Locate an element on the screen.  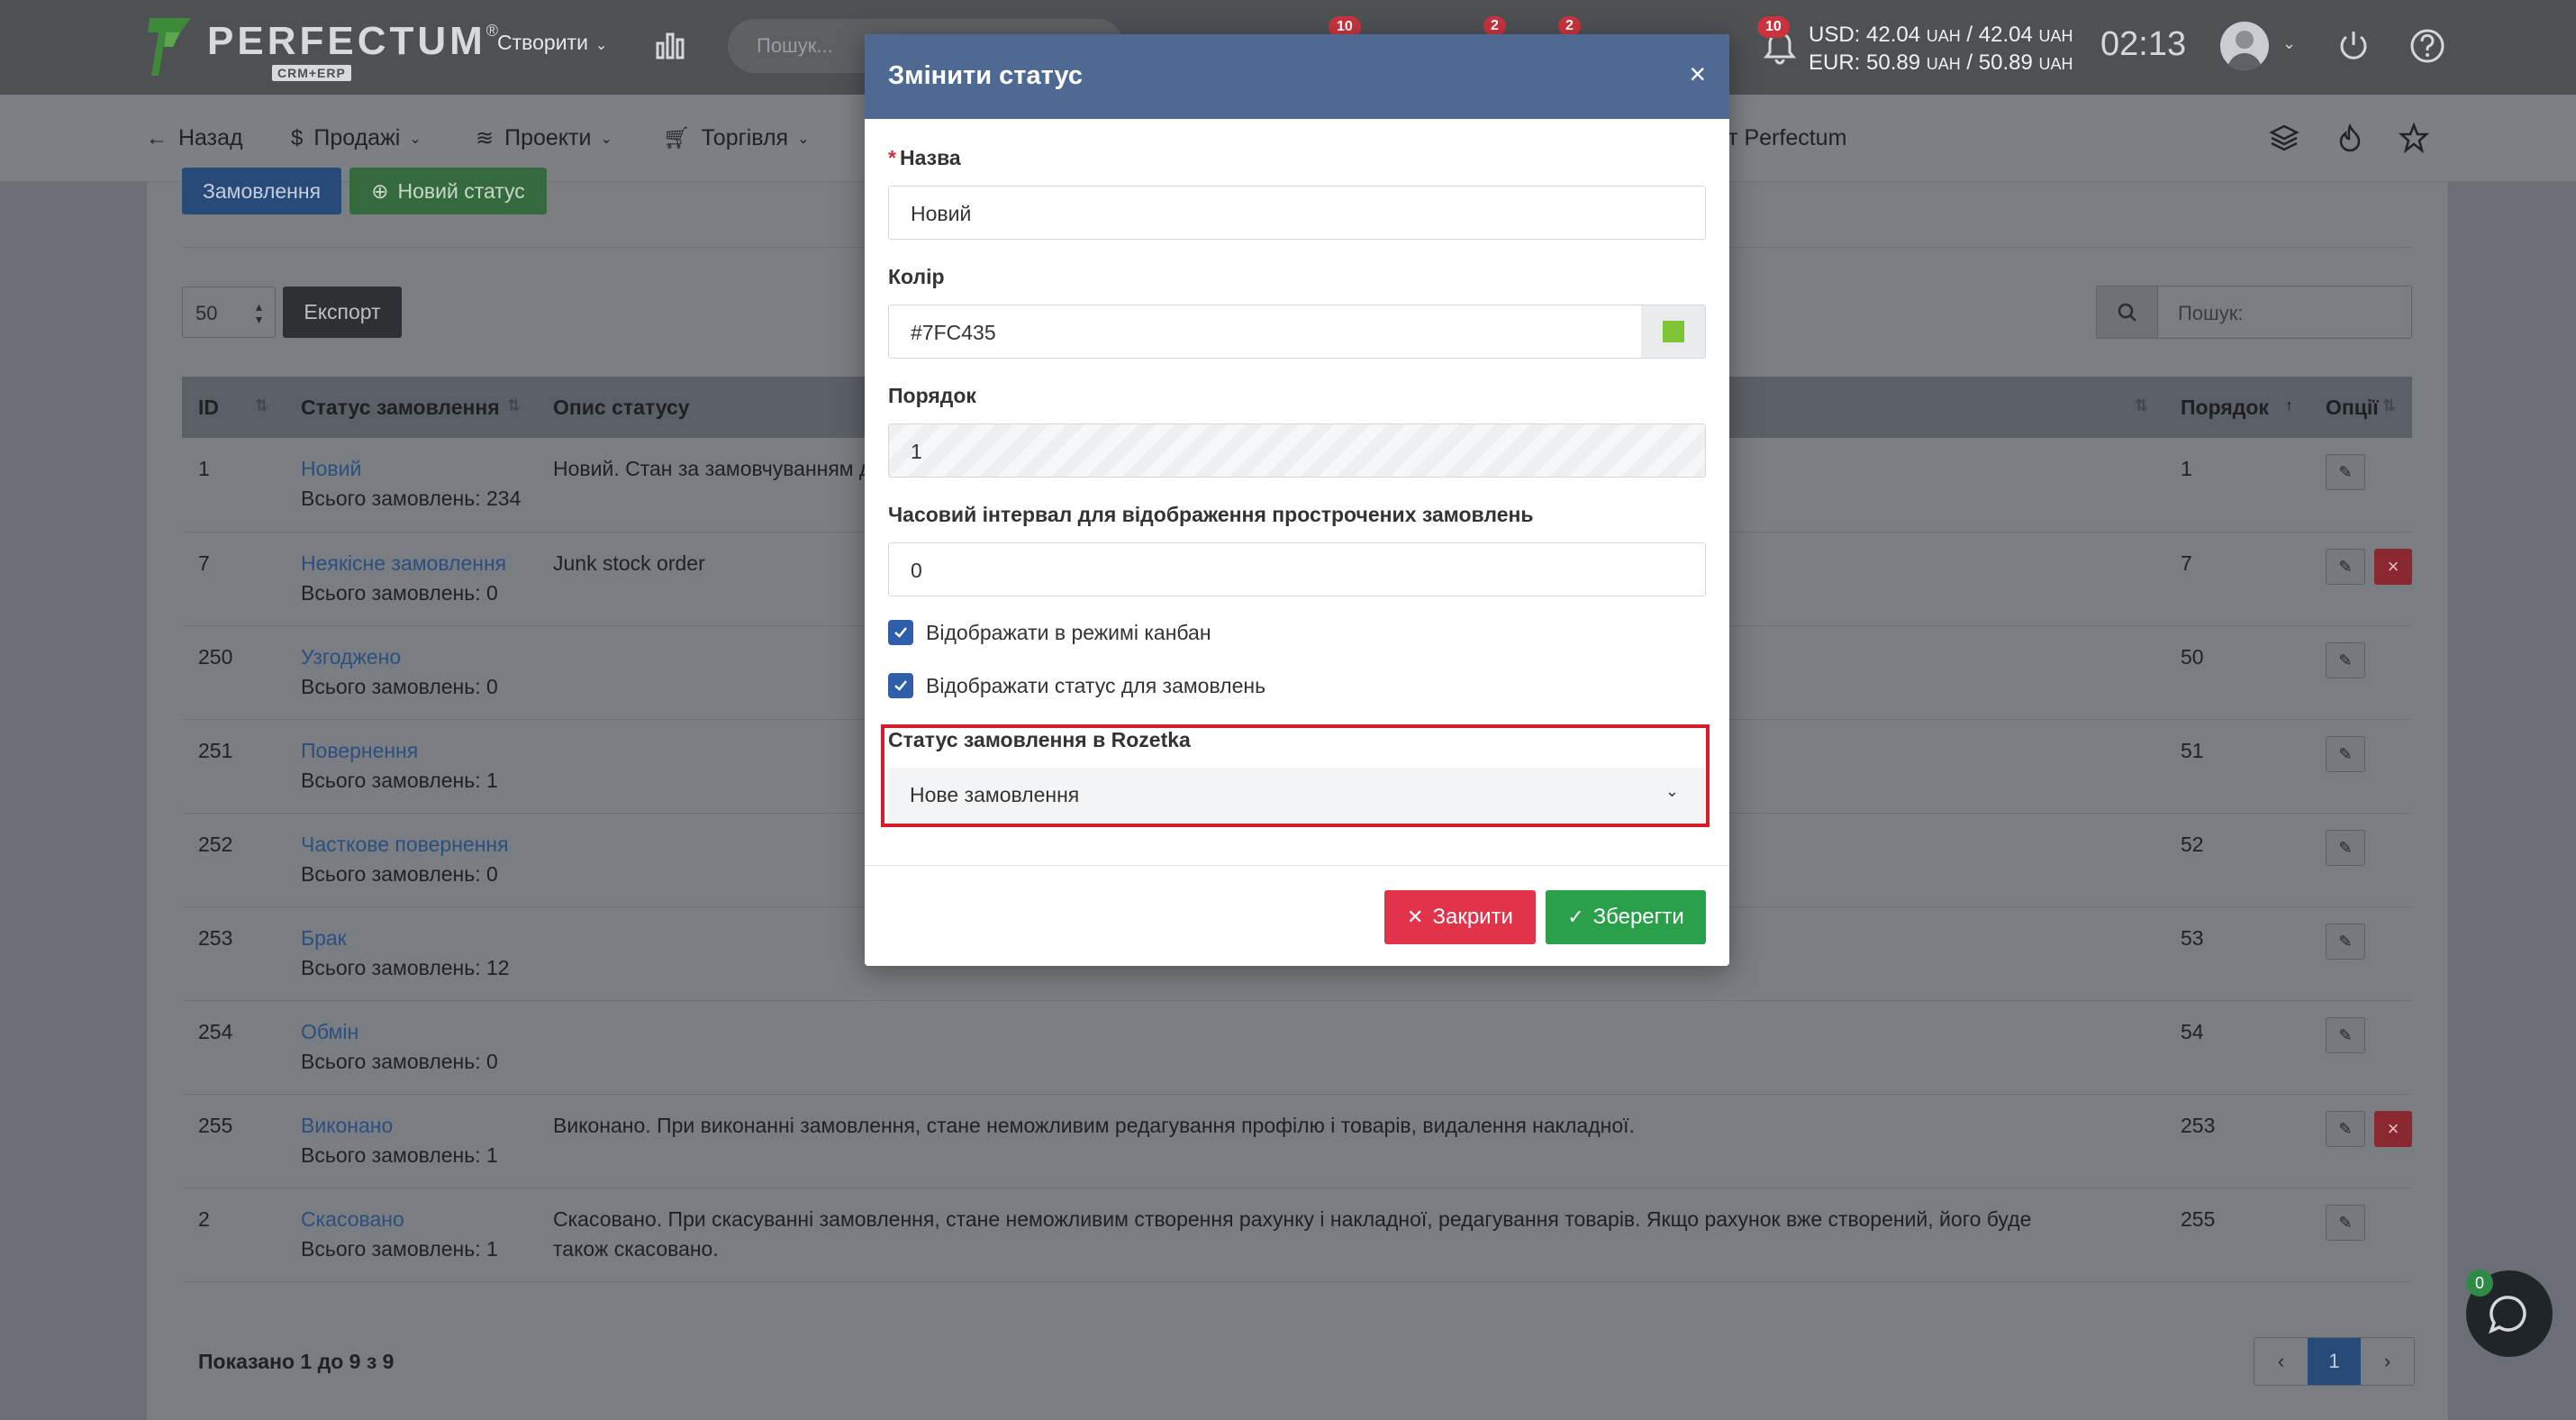
required-mark: * is located at coordinates (892, 158).